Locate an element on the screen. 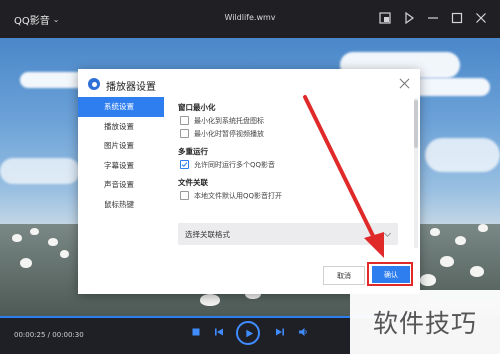  option-label: 最小化时暂停视频播放 is located at coordinates (229, 133).